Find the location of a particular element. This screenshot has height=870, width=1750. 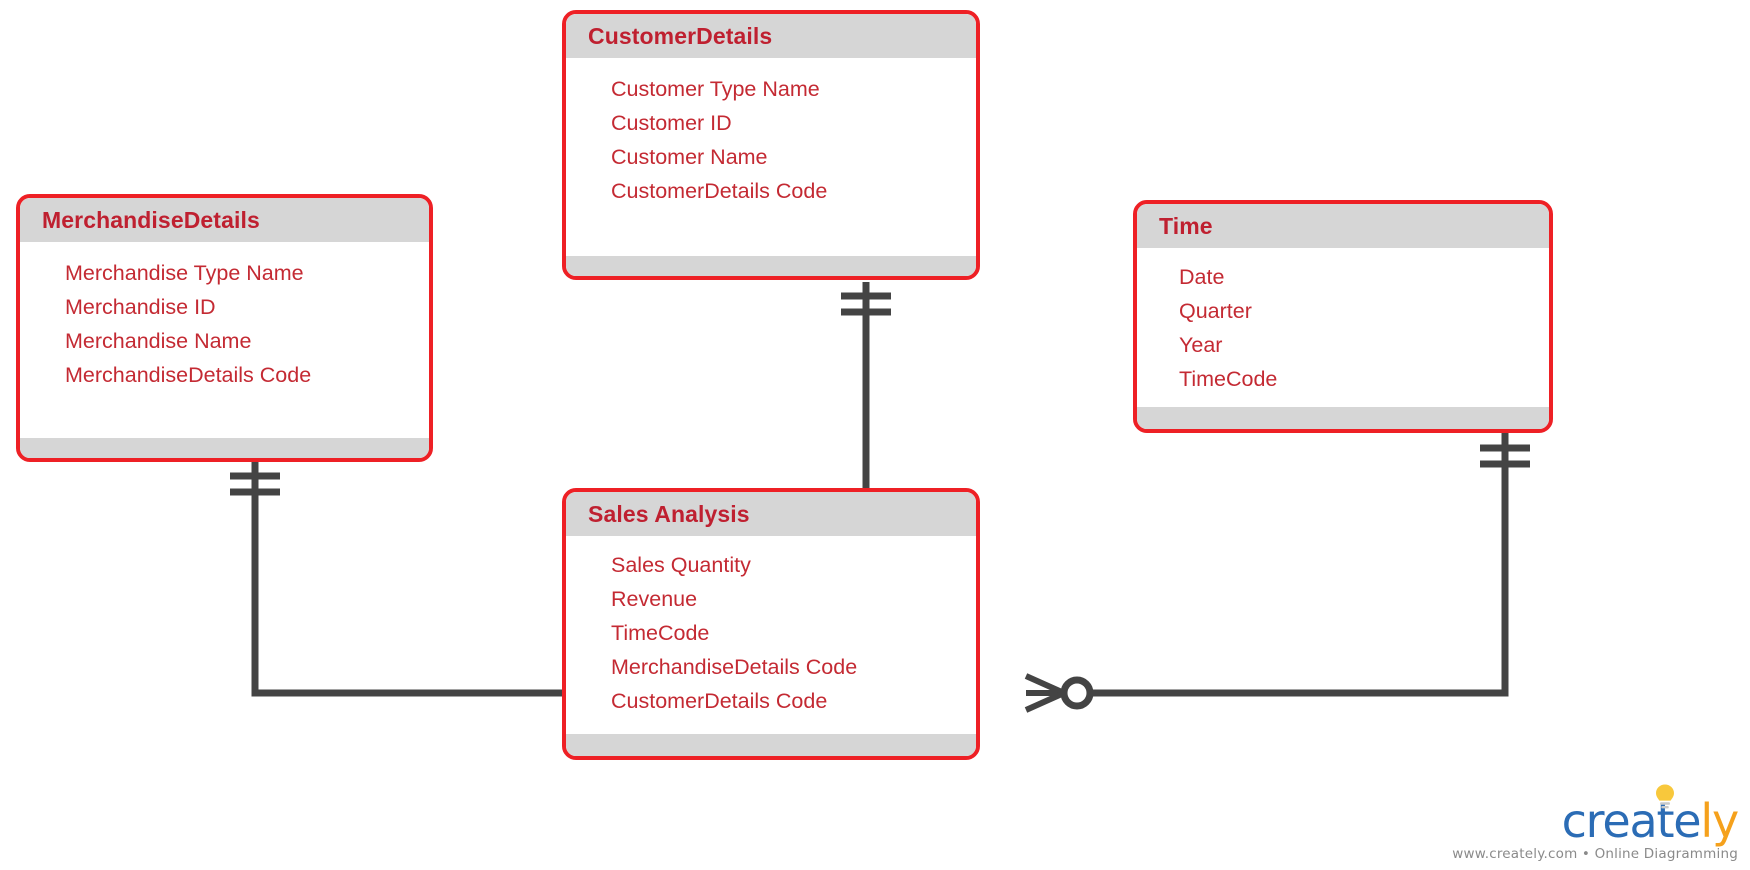

attribute-row: Date is located at coordinates (1202, 277).